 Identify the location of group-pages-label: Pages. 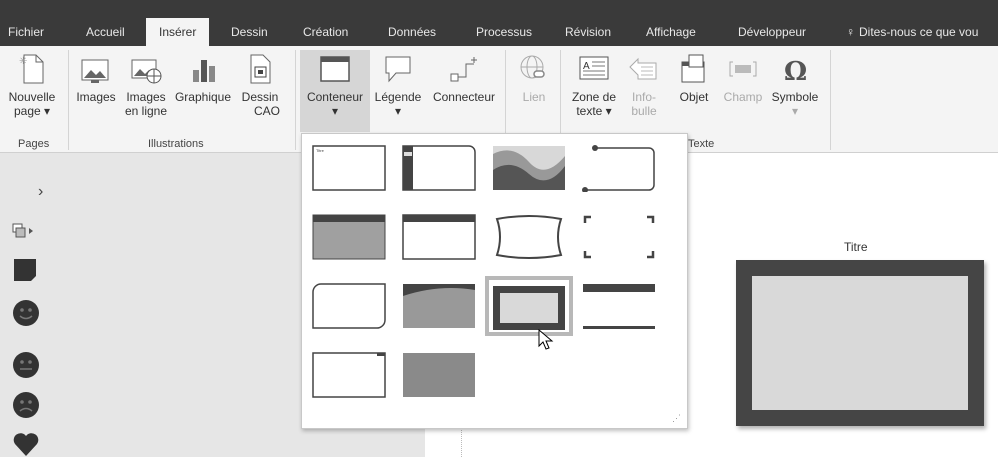
(34, 144).